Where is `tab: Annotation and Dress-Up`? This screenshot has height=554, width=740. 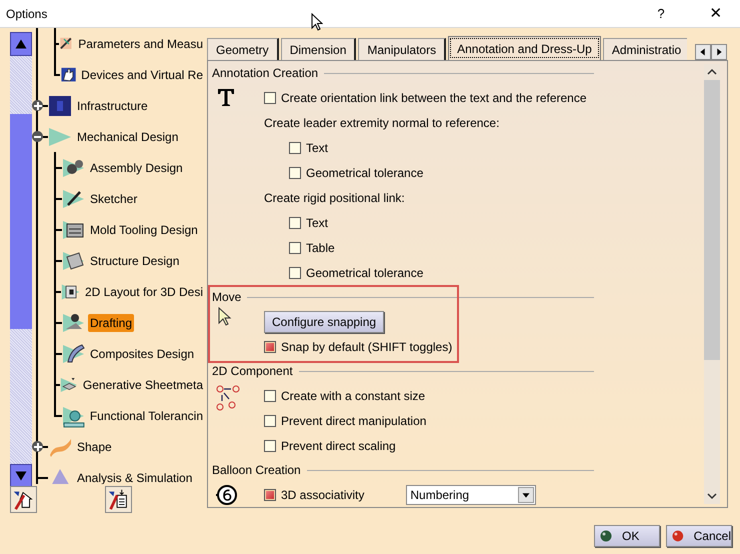
tab: Annotation and Dress-Up is located at coordinates (524, 48).